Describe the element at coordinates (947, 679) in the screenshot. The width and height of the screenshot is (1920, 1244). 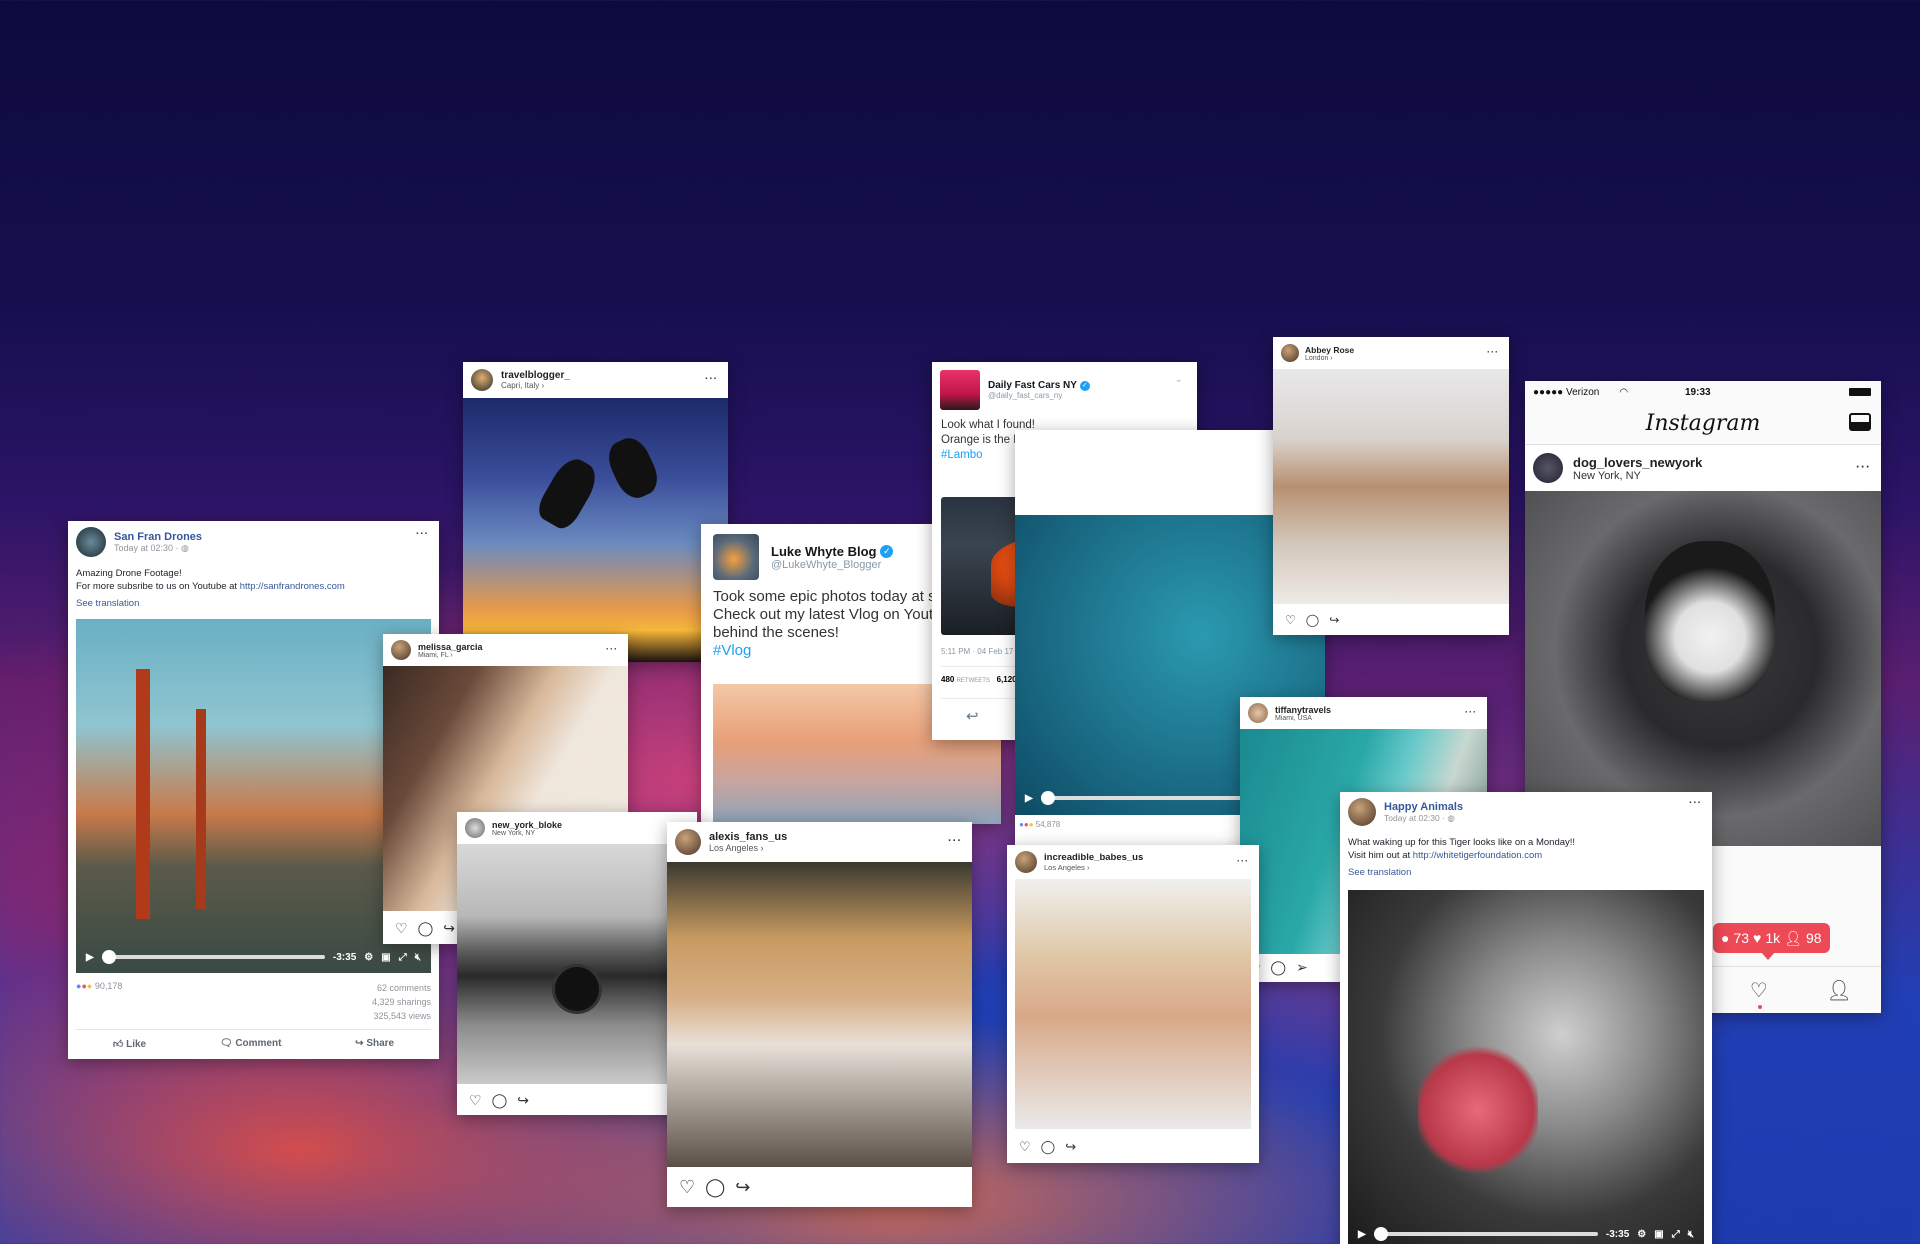
I see `retweets-count: 480` at that location.